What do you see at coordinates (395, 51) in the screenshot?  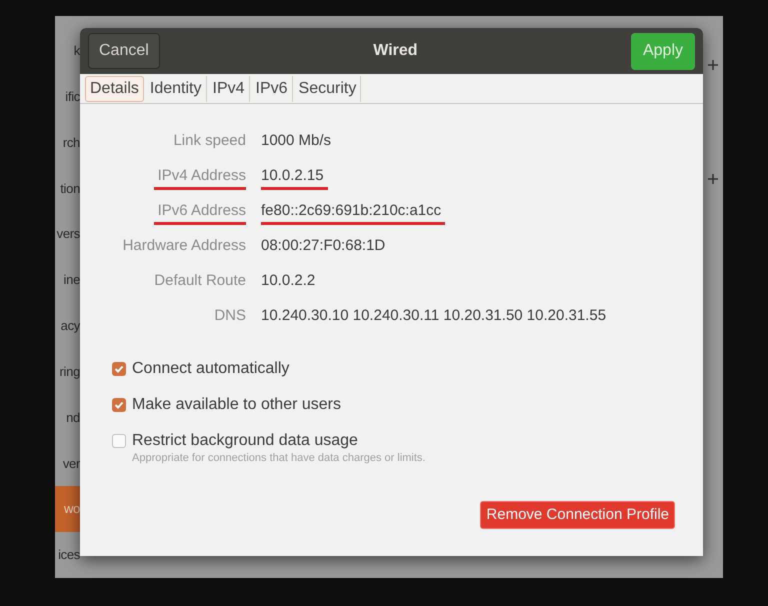 I see `window-title: Wired` at bounding box center [395, 51].